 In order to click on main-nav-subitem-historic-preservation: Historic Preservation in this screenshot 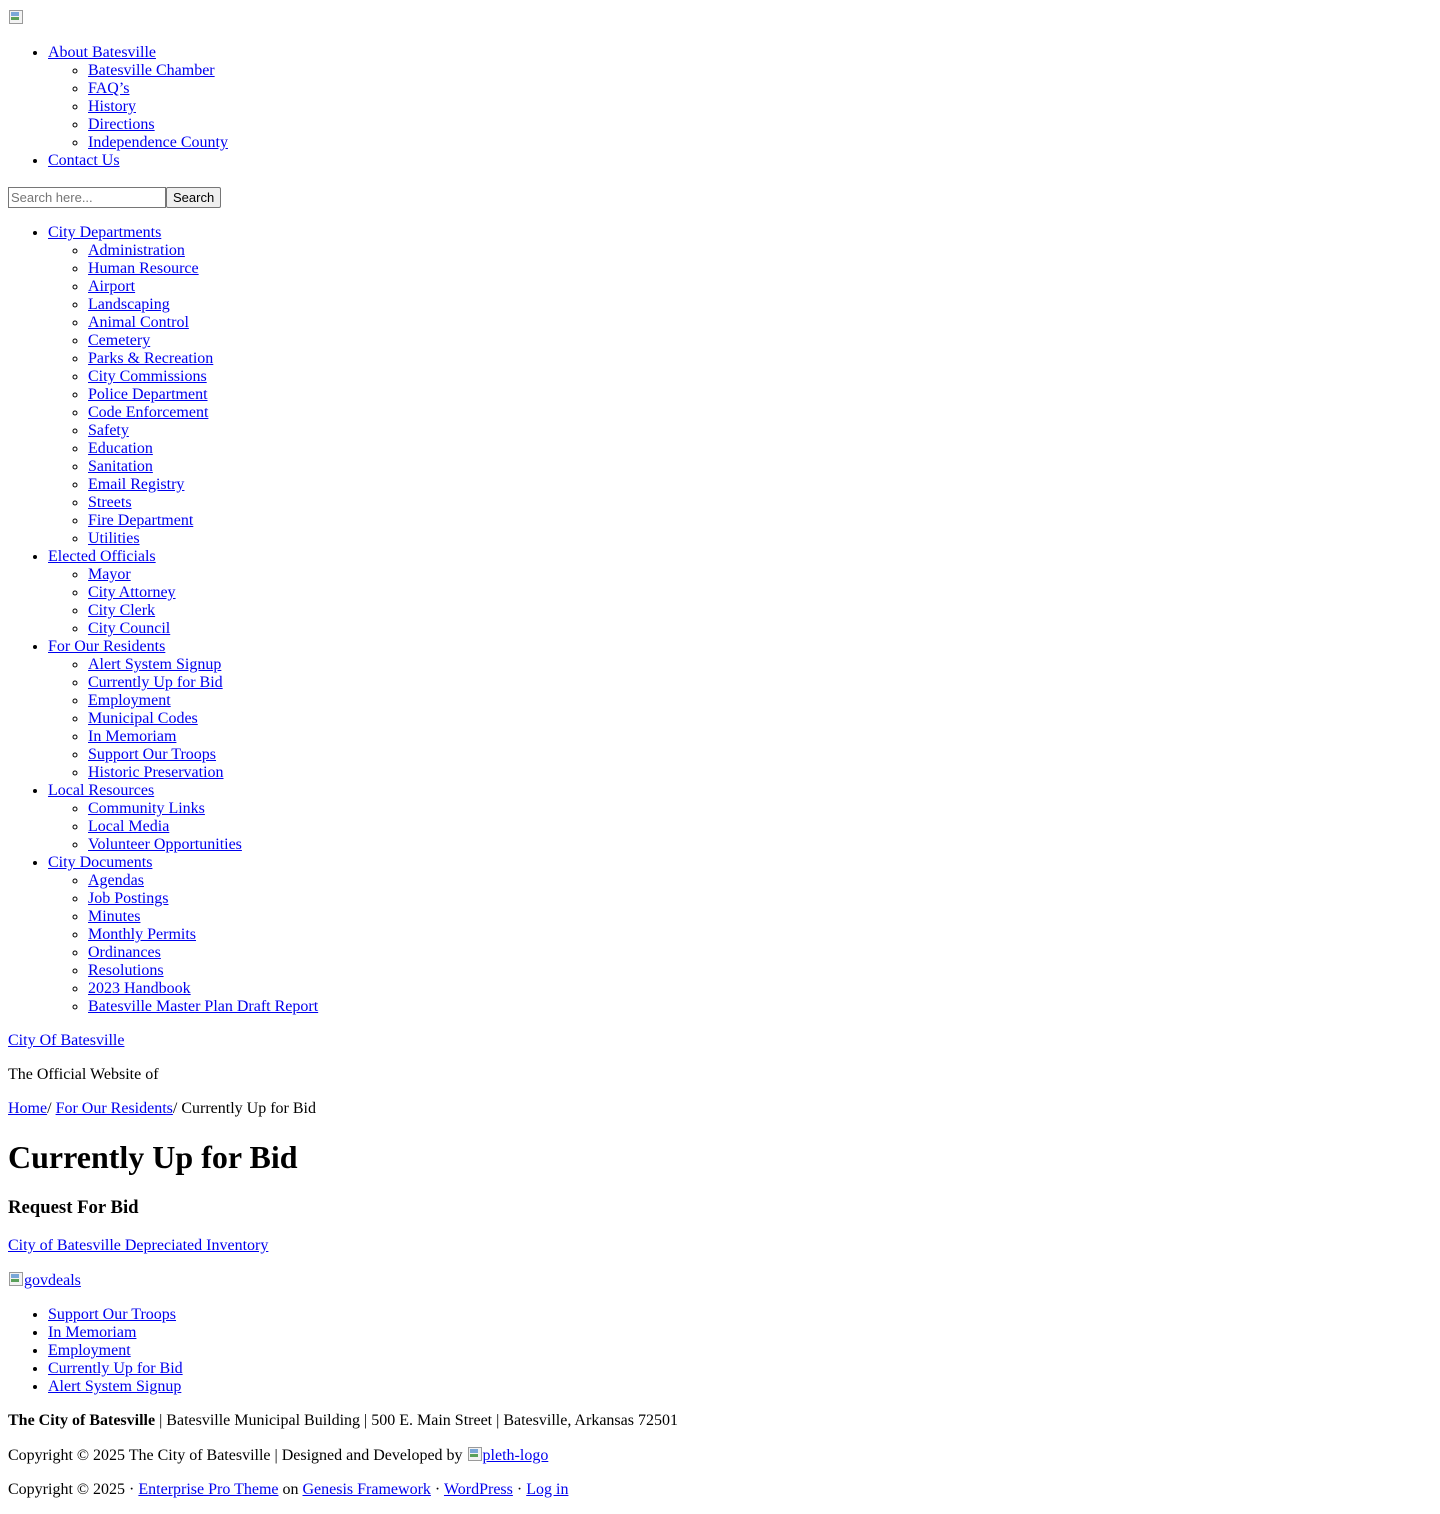, I will do `click(760, 773)`.